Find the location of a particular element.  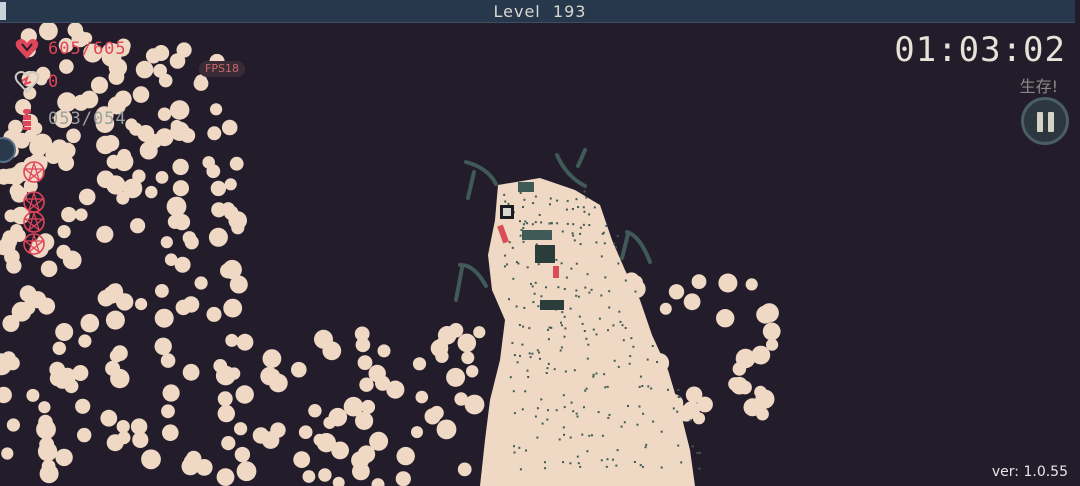

survive-label: 生存! is located at coordinates (1038, 86).